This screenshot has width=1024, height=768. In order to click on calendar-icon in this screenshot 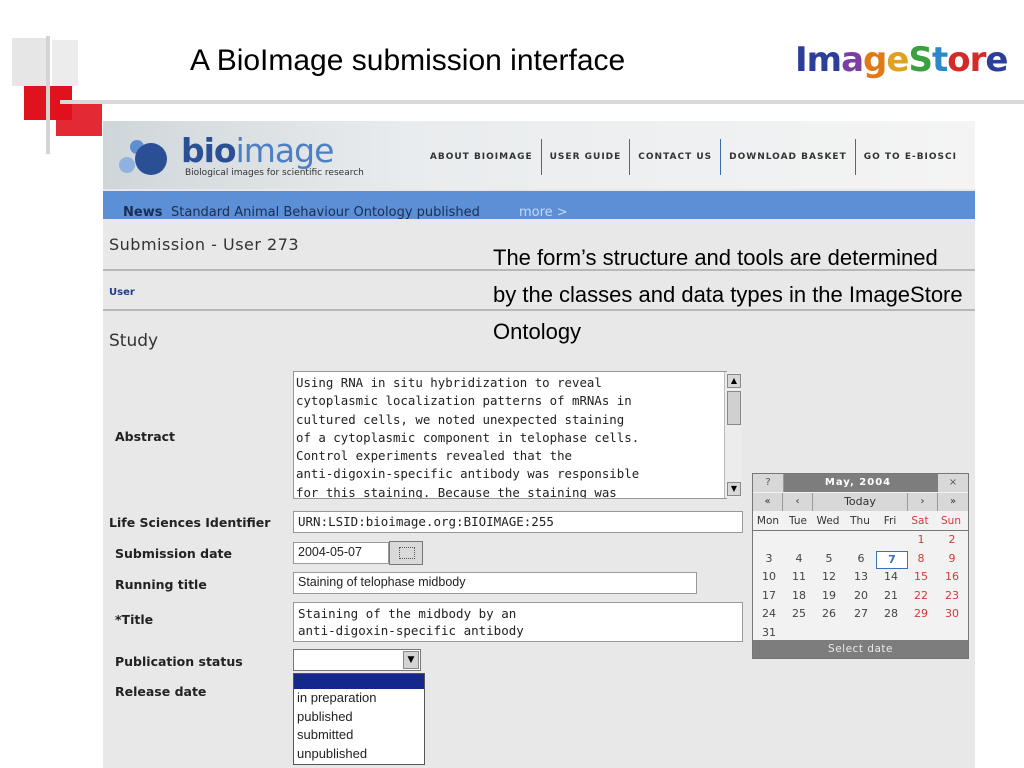, I will do `click(407, 553)`.